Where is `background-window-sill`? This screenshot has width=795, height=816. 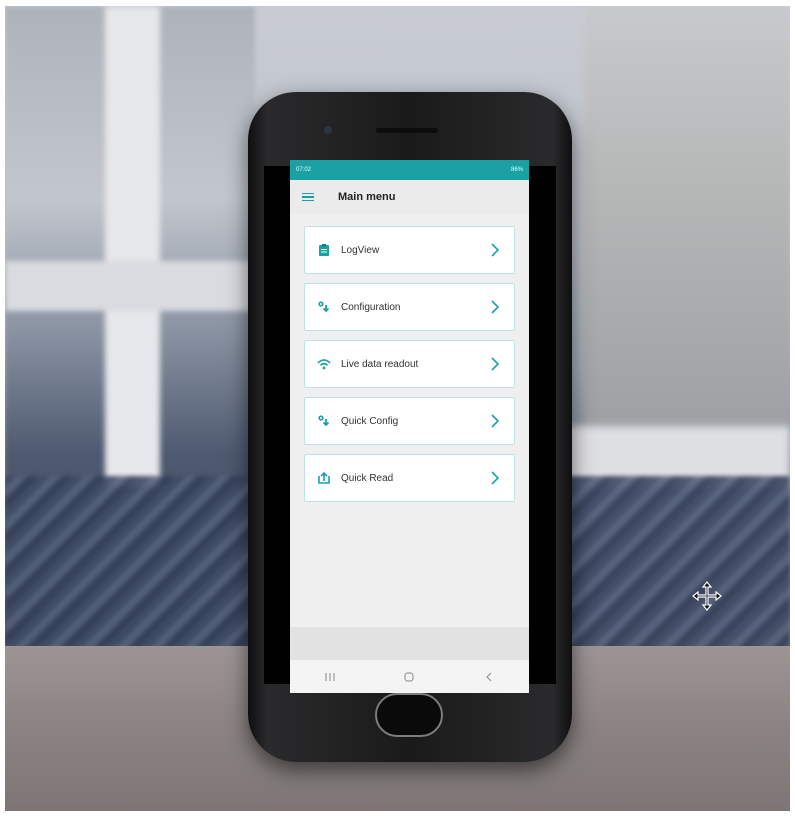 background-window-sill is located at coordinates (135, 286).